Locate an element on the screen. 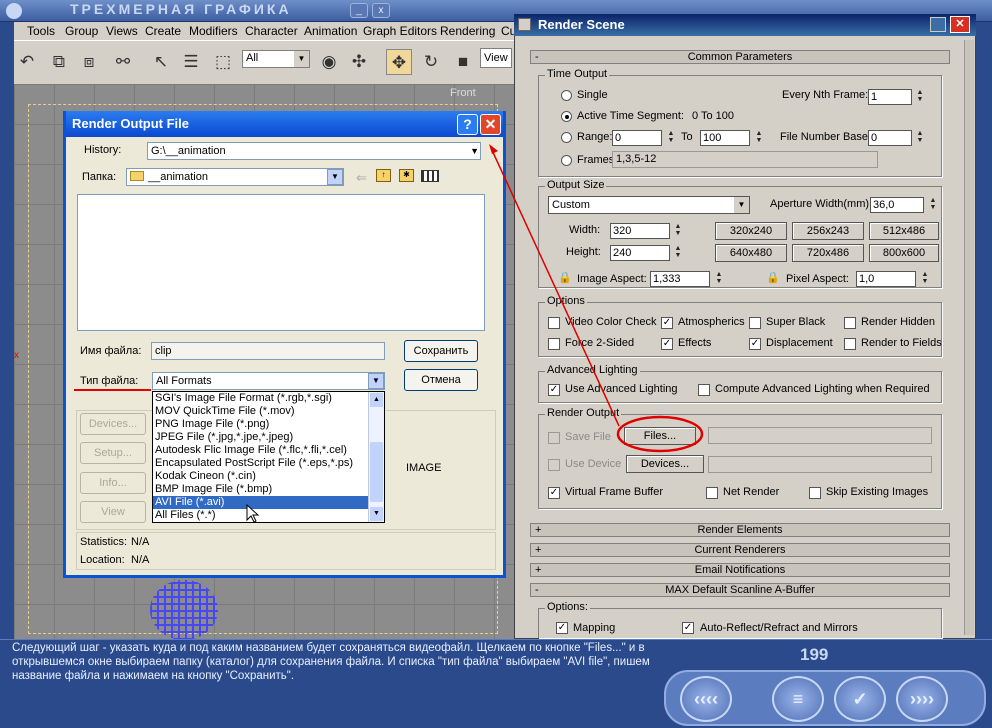 Image resolution: width=992 pixels, height=728 pixels. sphere-object is located at coordinates (184, 610).